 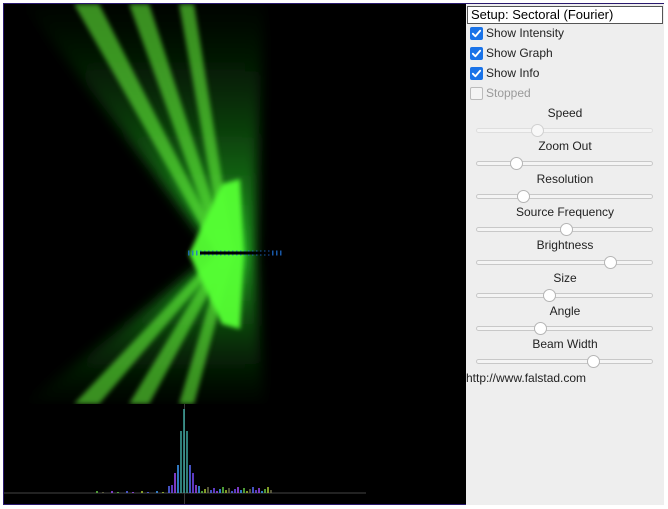 I want to click on show-intensity-checkbox, so click(x=476, y=33).